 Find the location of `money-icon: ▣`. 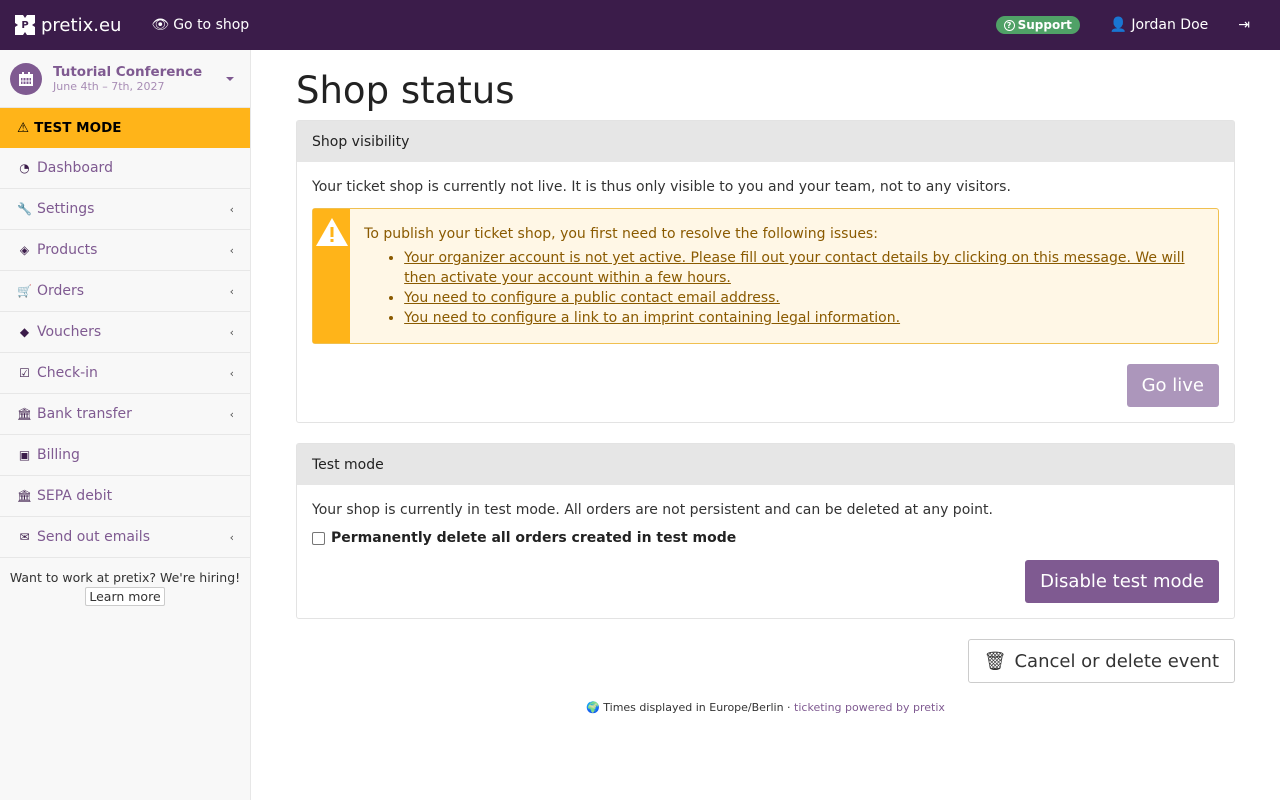

money-icon: ▣ is located at coordinates (24, 455).